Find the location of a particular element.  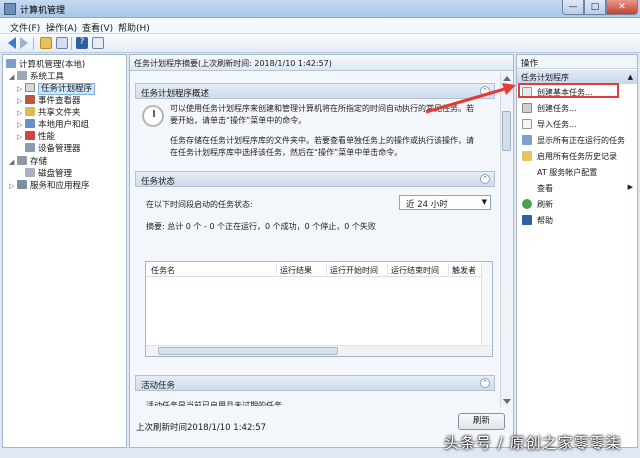

storage-icon is located at coordinates (22, 160).